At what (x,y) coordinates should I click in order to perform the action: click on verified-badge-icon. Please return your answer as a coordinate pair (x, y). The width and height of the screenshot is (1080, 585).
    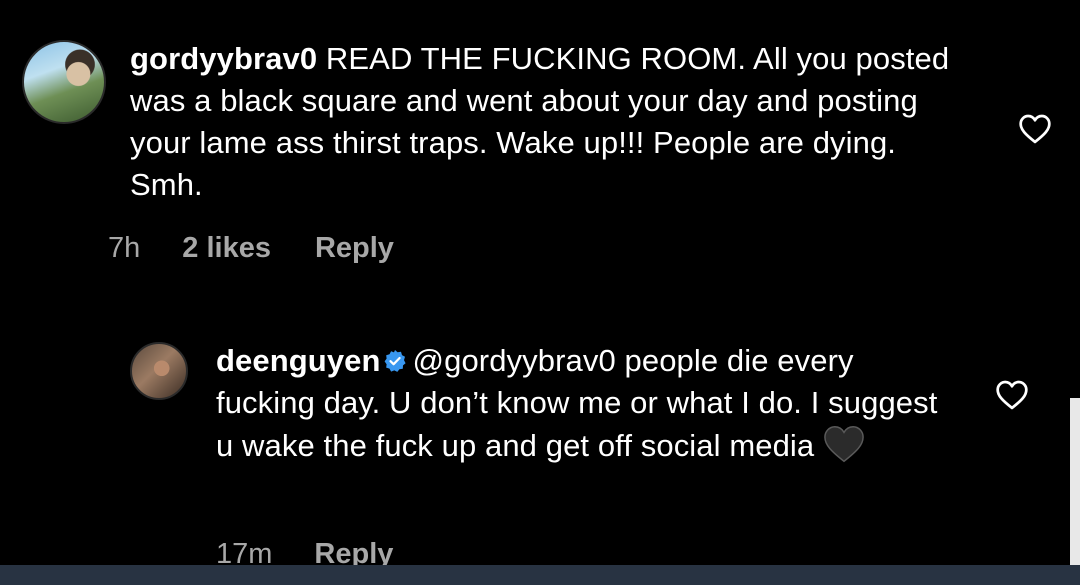
    Looking at the image, I should click on (395, 361).